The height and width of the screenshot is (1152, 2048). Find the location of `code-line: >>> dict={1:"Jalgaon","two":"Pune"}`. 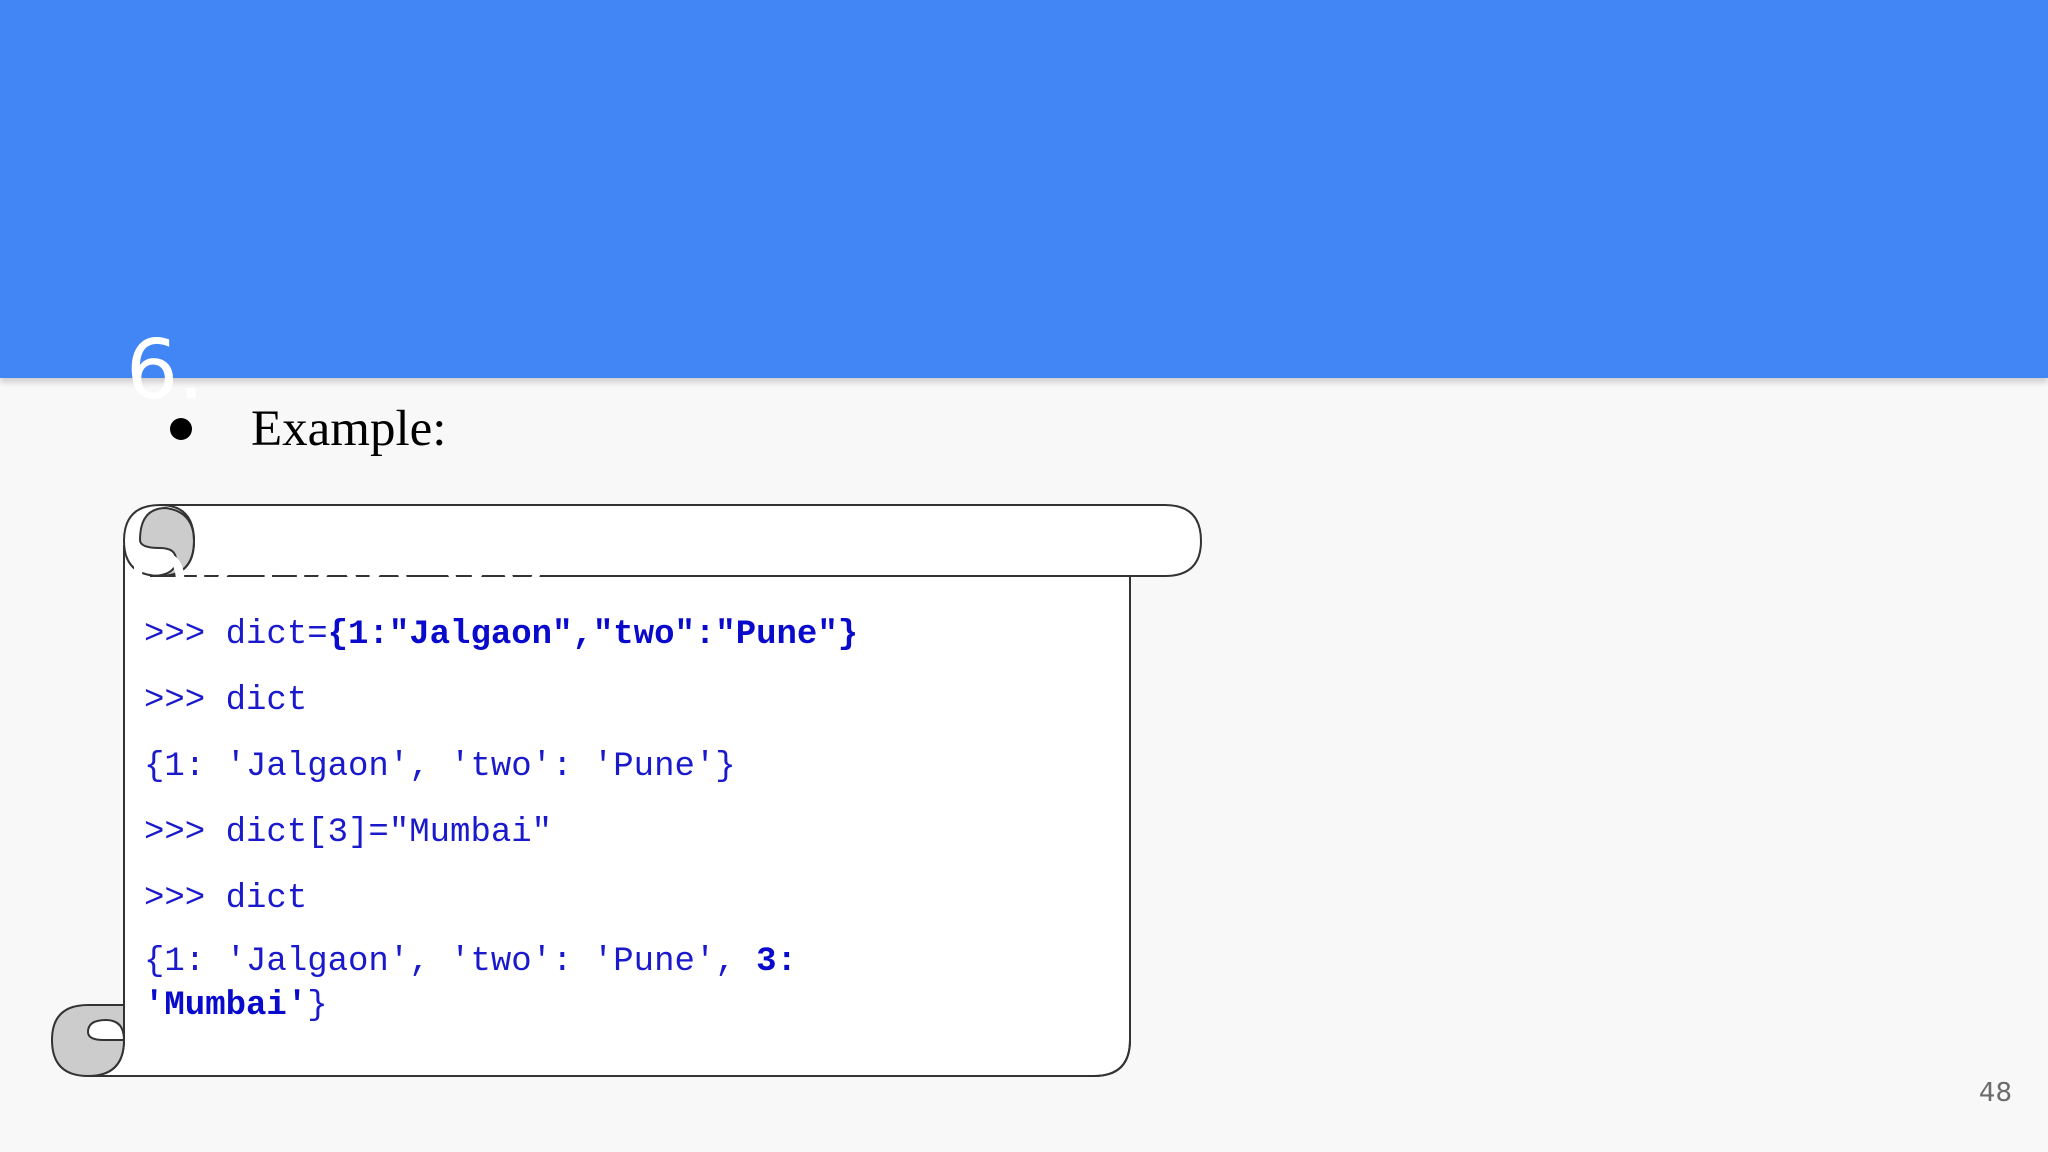

code-line: >>> dict={1:"Jalgaon","two":"Pune"} is located at coordinates (624, 643).